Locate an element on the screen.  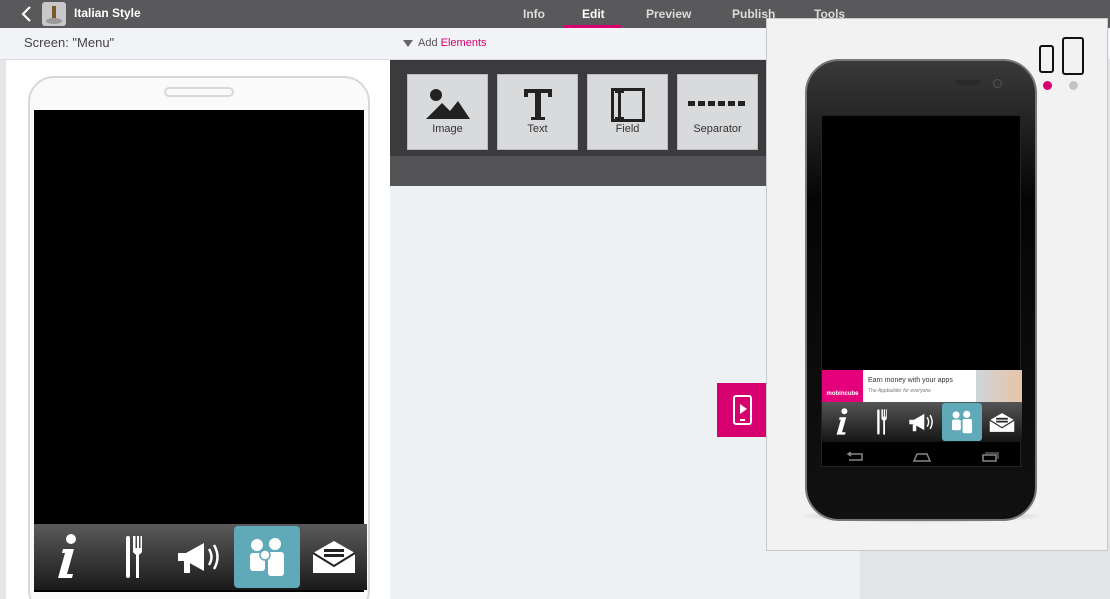
preview-tab-bar is located at coordinates (922, 422).